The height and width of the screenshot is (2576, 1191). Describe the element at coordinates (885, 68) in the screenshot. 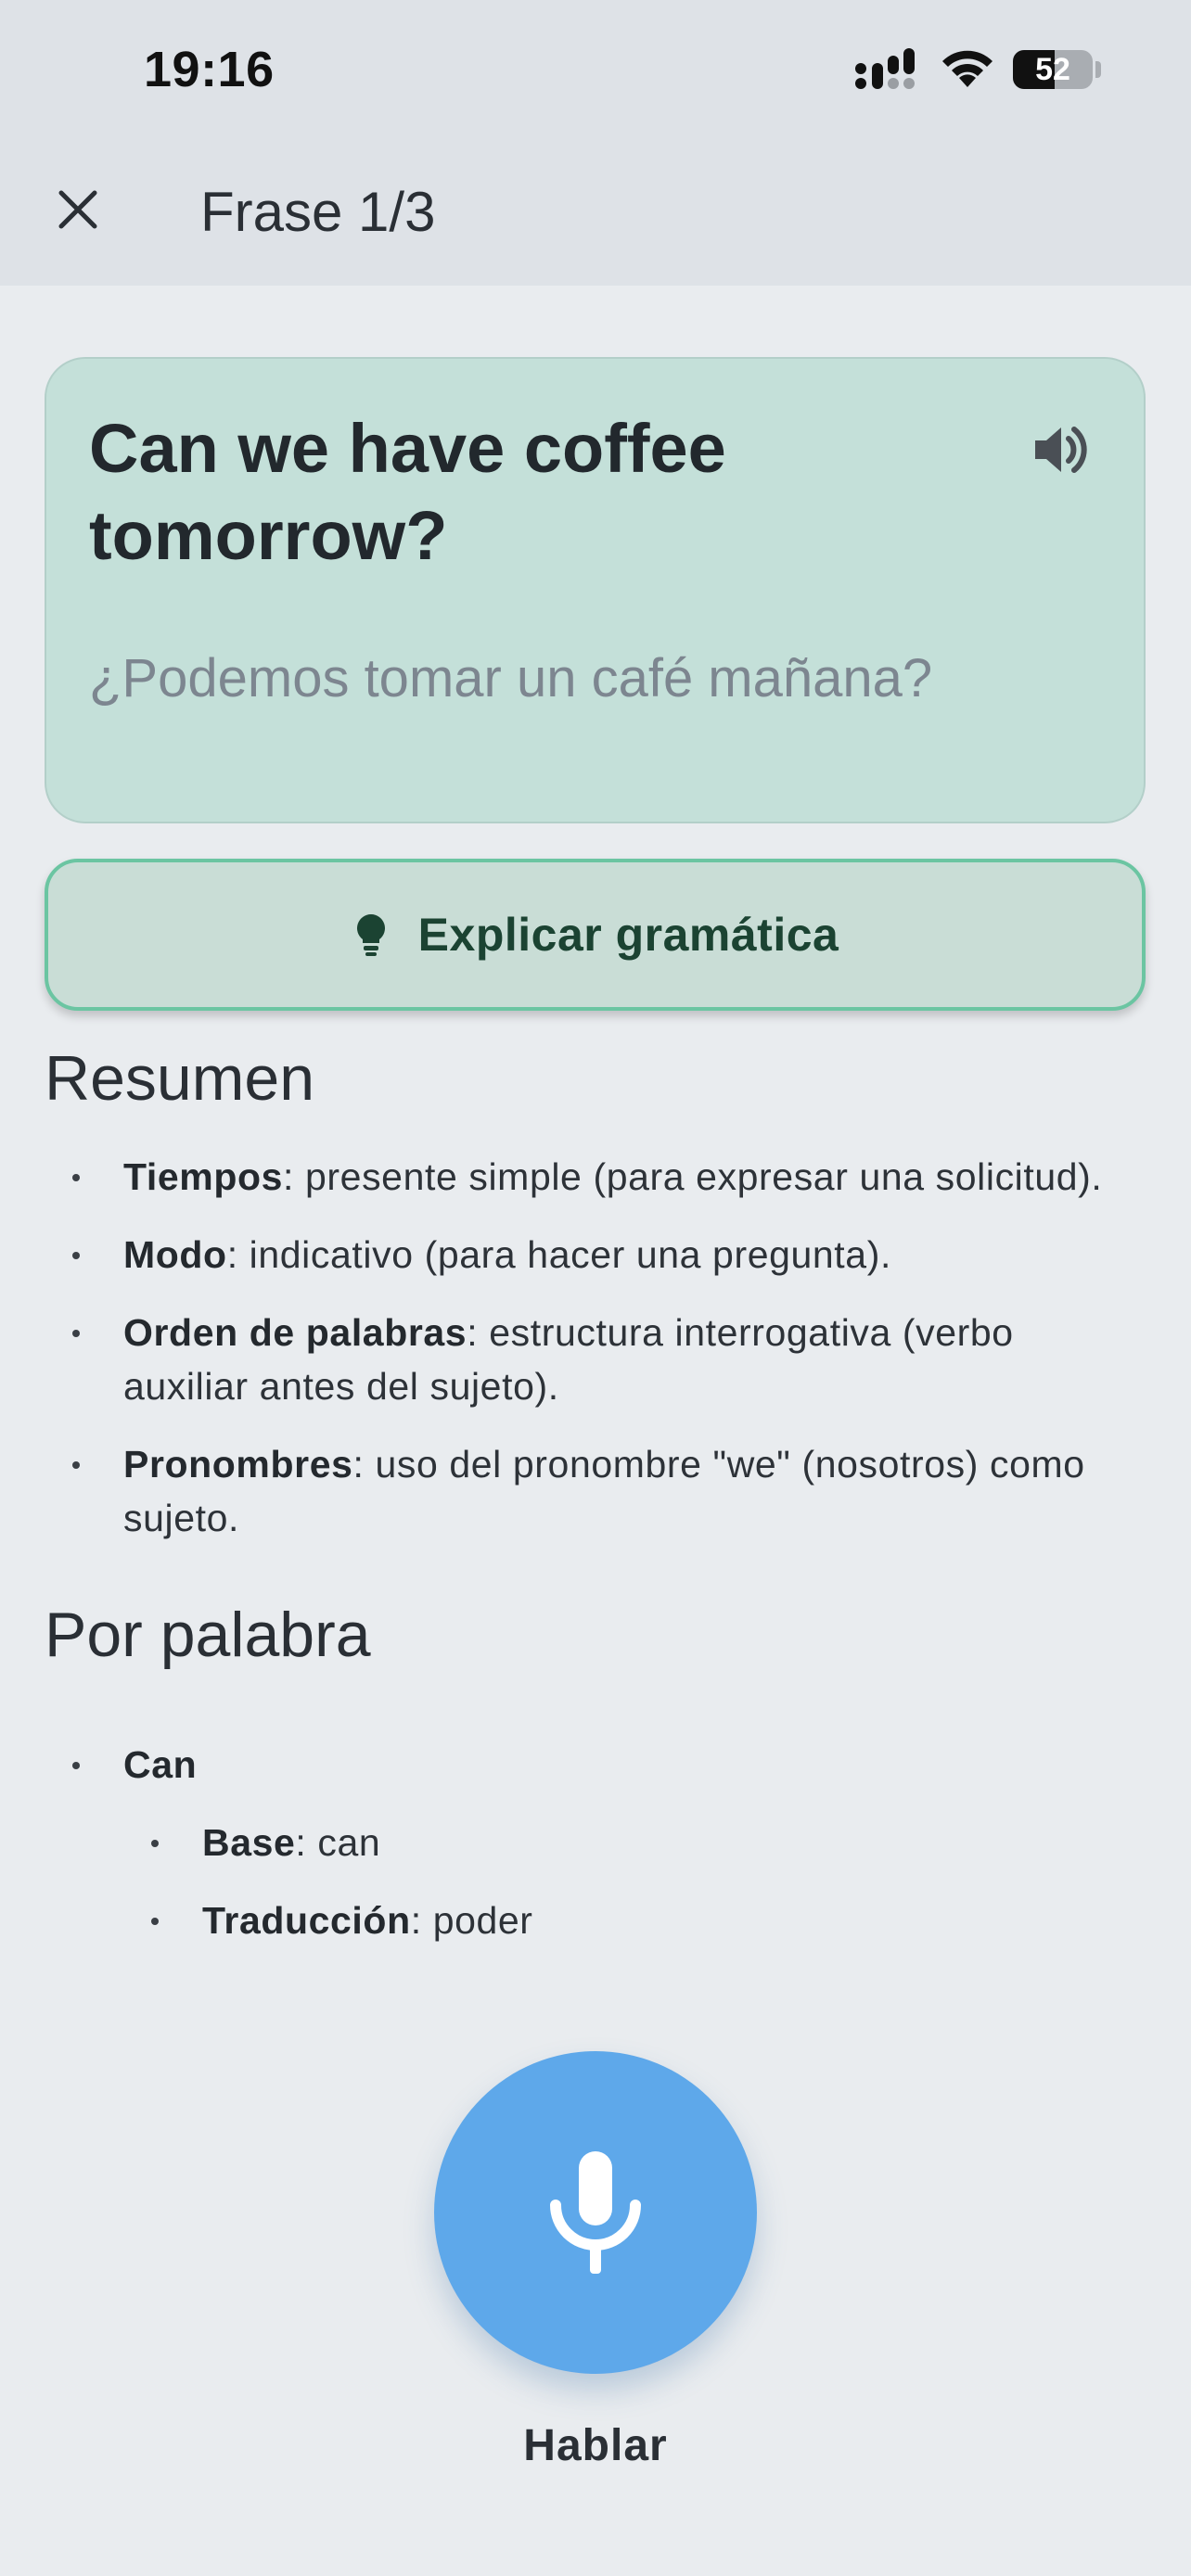

I see `signal-icon` at that location.